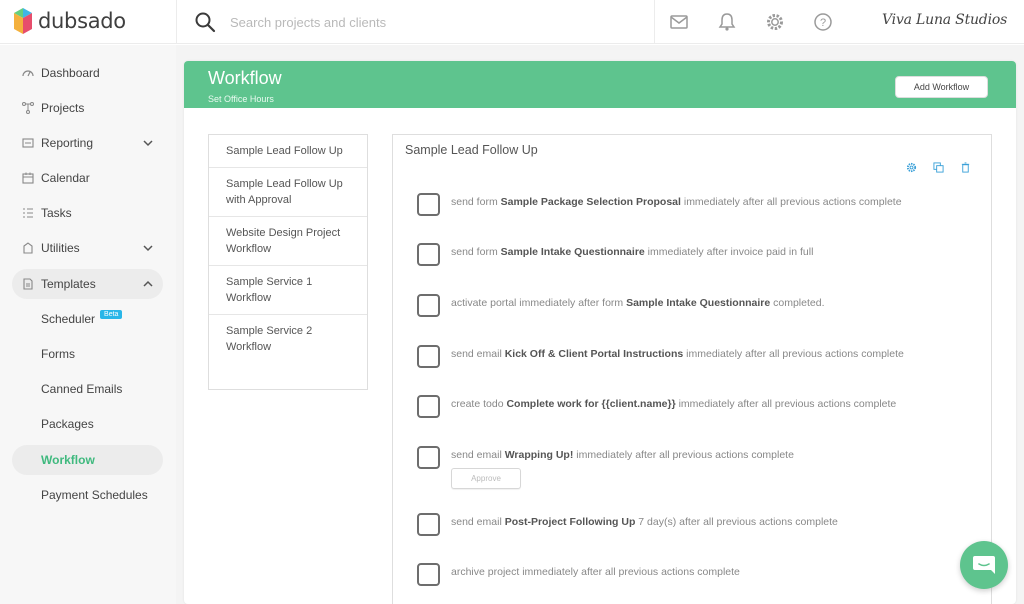 The image size is (1024, 604). I want to click on workflow-list-item: Sample Service 1 Workflow, so click(288, 290).